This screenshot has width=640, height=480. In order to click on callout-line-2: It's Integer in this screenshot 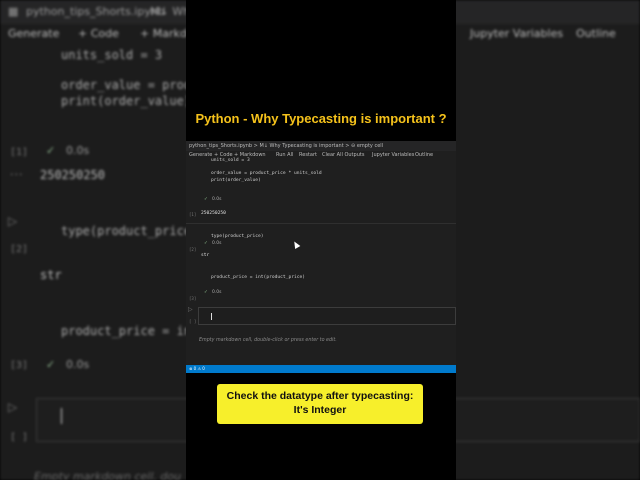, I will do `click(320, 410)`.